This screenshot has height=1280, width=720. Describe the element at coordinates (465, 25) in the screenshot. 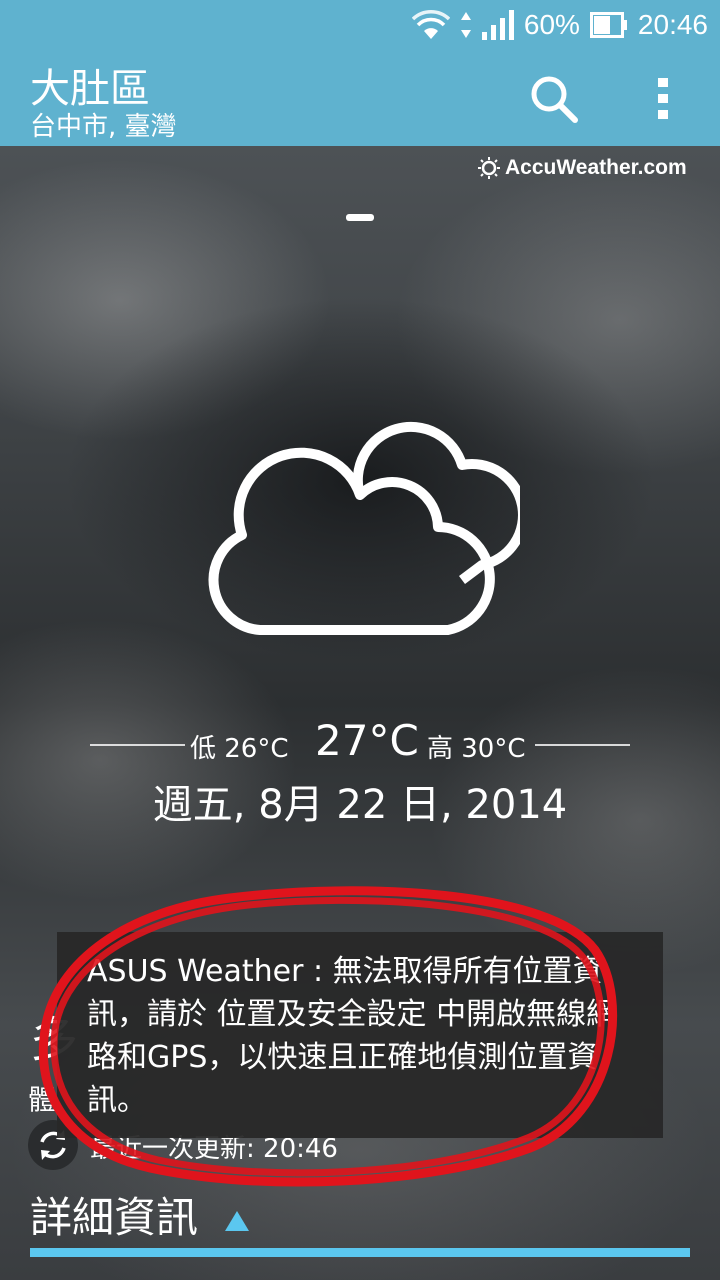

I see `data-transfer-icon` at that location.